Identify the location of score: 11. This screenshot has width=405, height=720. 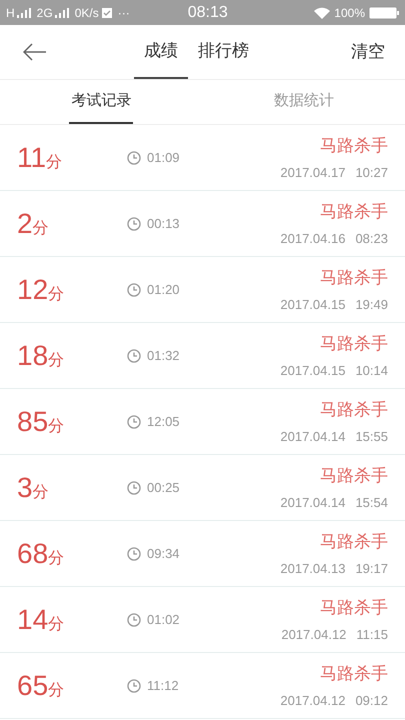
(31, 157).